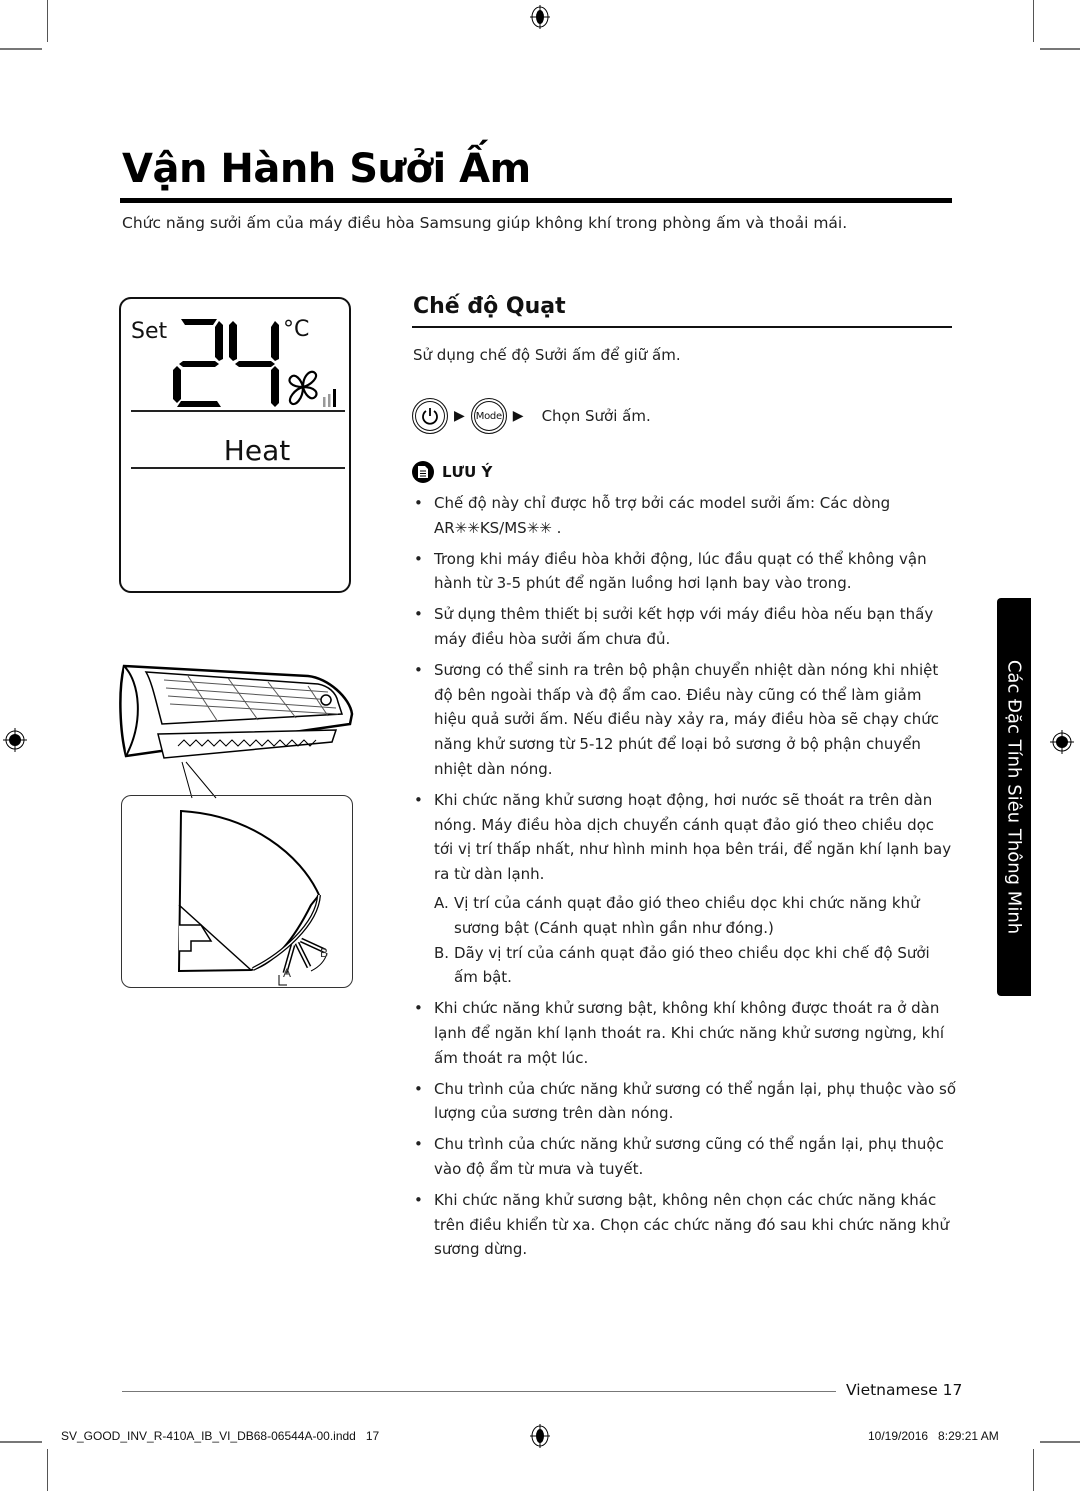  I want to click on remote-lcd-display: Set °C Heat, so click(235, 445).